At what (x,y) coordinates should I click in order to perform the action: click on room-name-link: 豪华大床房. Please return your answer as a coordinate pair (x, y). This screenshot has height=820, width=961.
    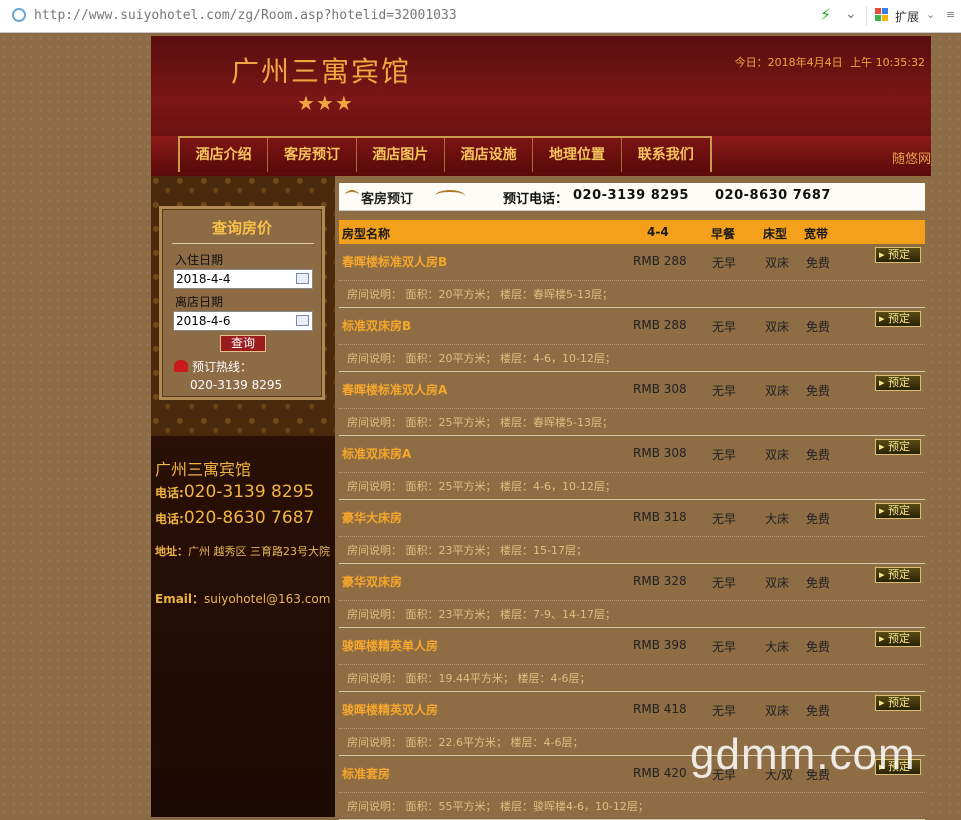
    Looking at the image, I should click on (372, 517).